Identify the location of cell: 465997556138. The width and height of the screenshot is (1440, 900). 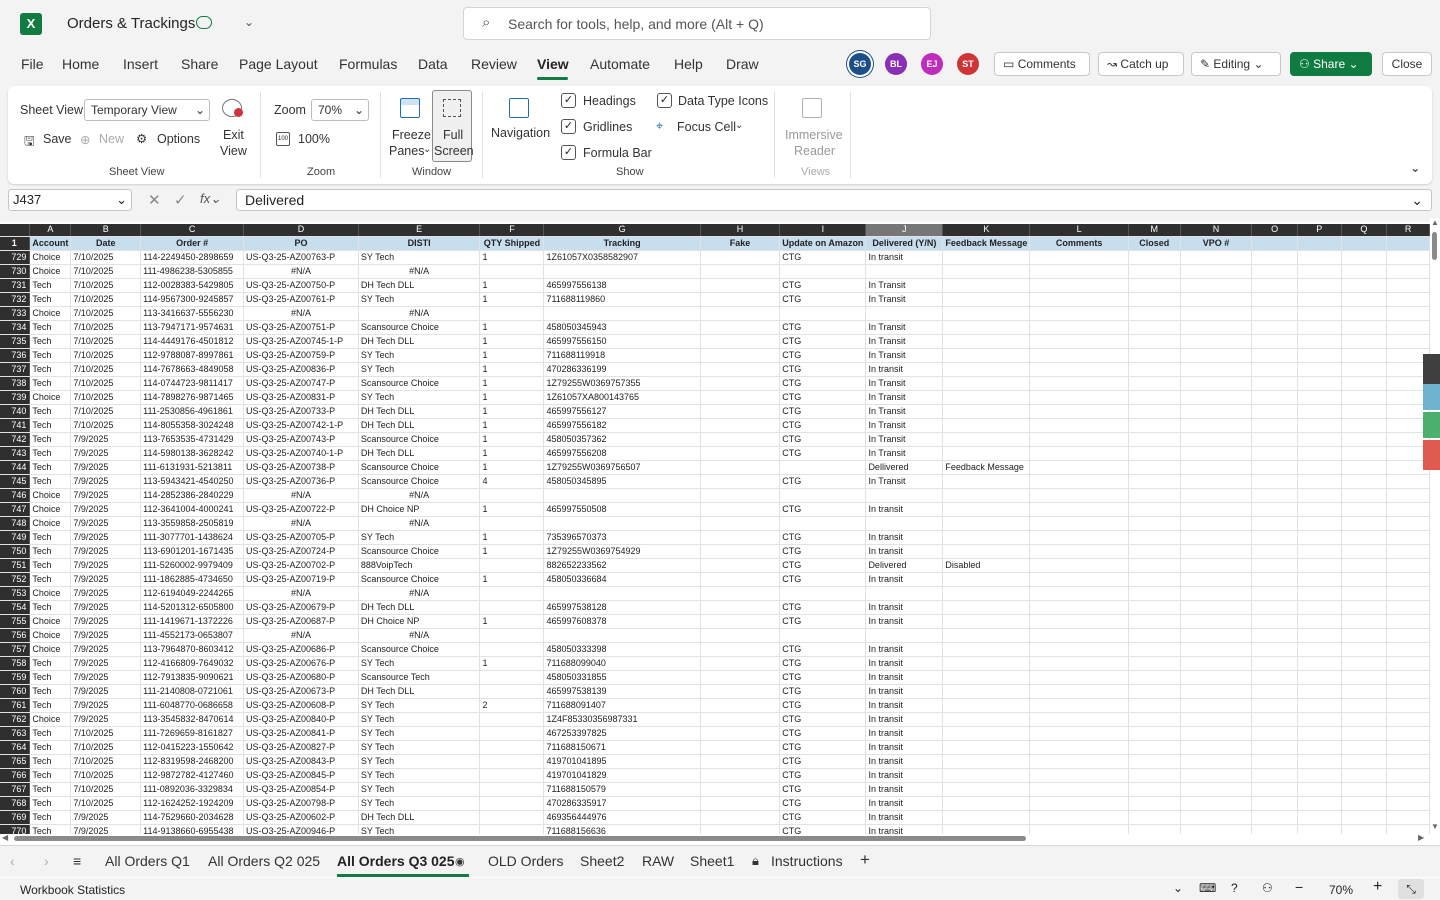
(622, 285).